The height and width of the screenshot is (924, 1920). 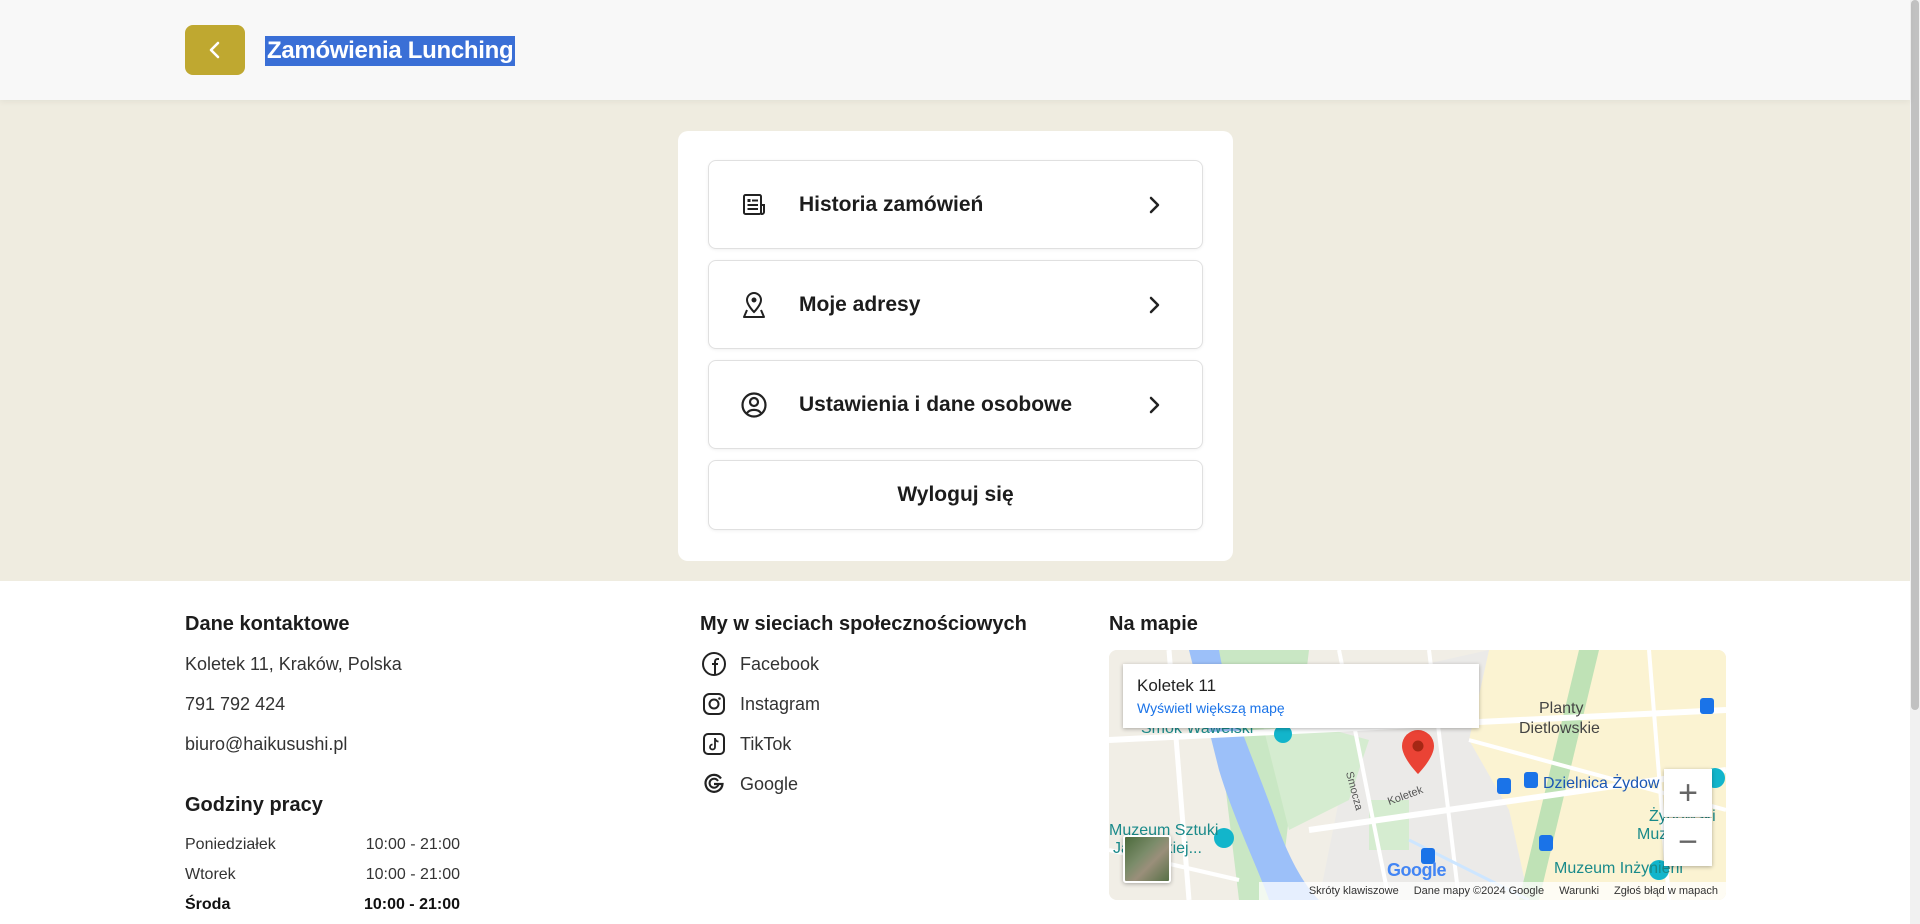 What do you see at coordinates (1479, 891) in the screenshot?
I see `map-data-text: Dane mapy ©2024 Google` at bounding box center [1479, 891].